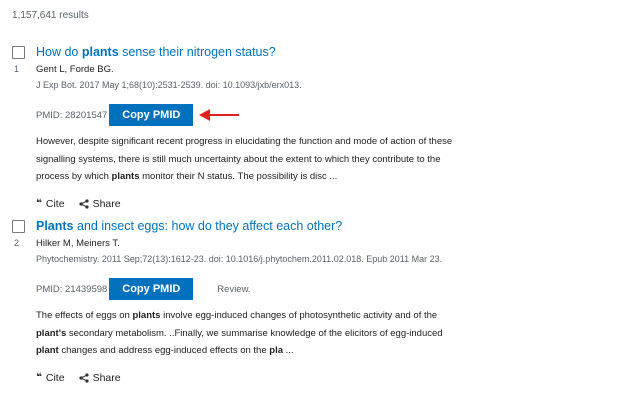 The height and width of the screenshot is (400, 640). I want to click on results-count: 1,157,641 results, so click(50, 15).